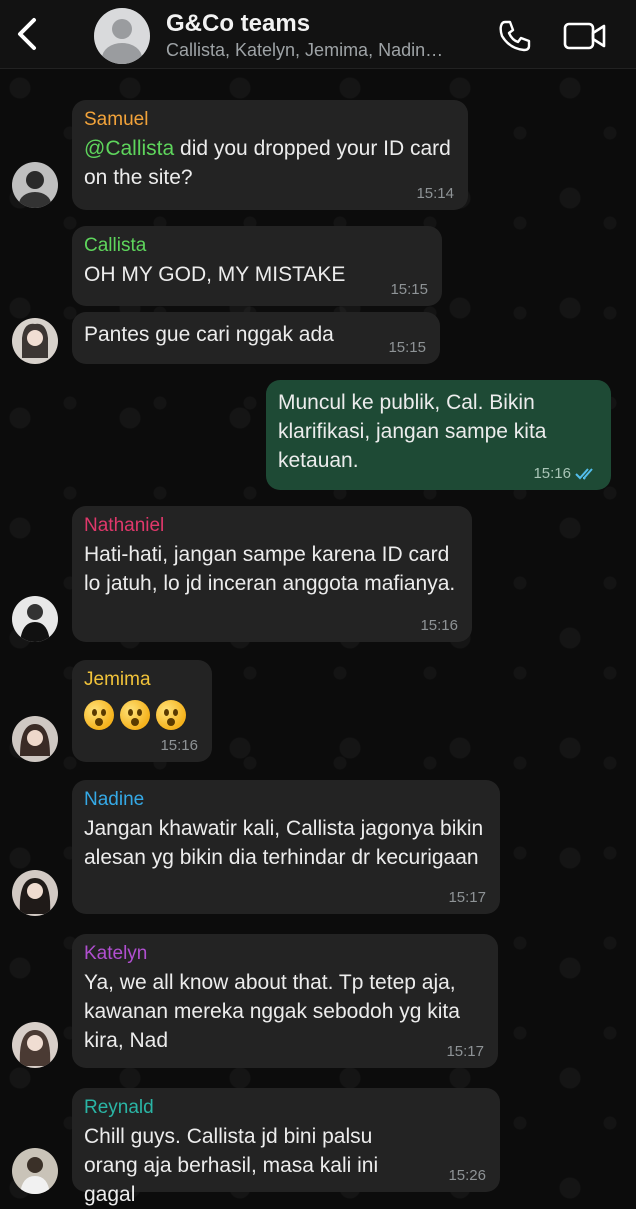  Describe the element at coordinates (215, 274) in the screenshot. I see `message-text: OH MY GOD, MY MISTAKE` at that location.